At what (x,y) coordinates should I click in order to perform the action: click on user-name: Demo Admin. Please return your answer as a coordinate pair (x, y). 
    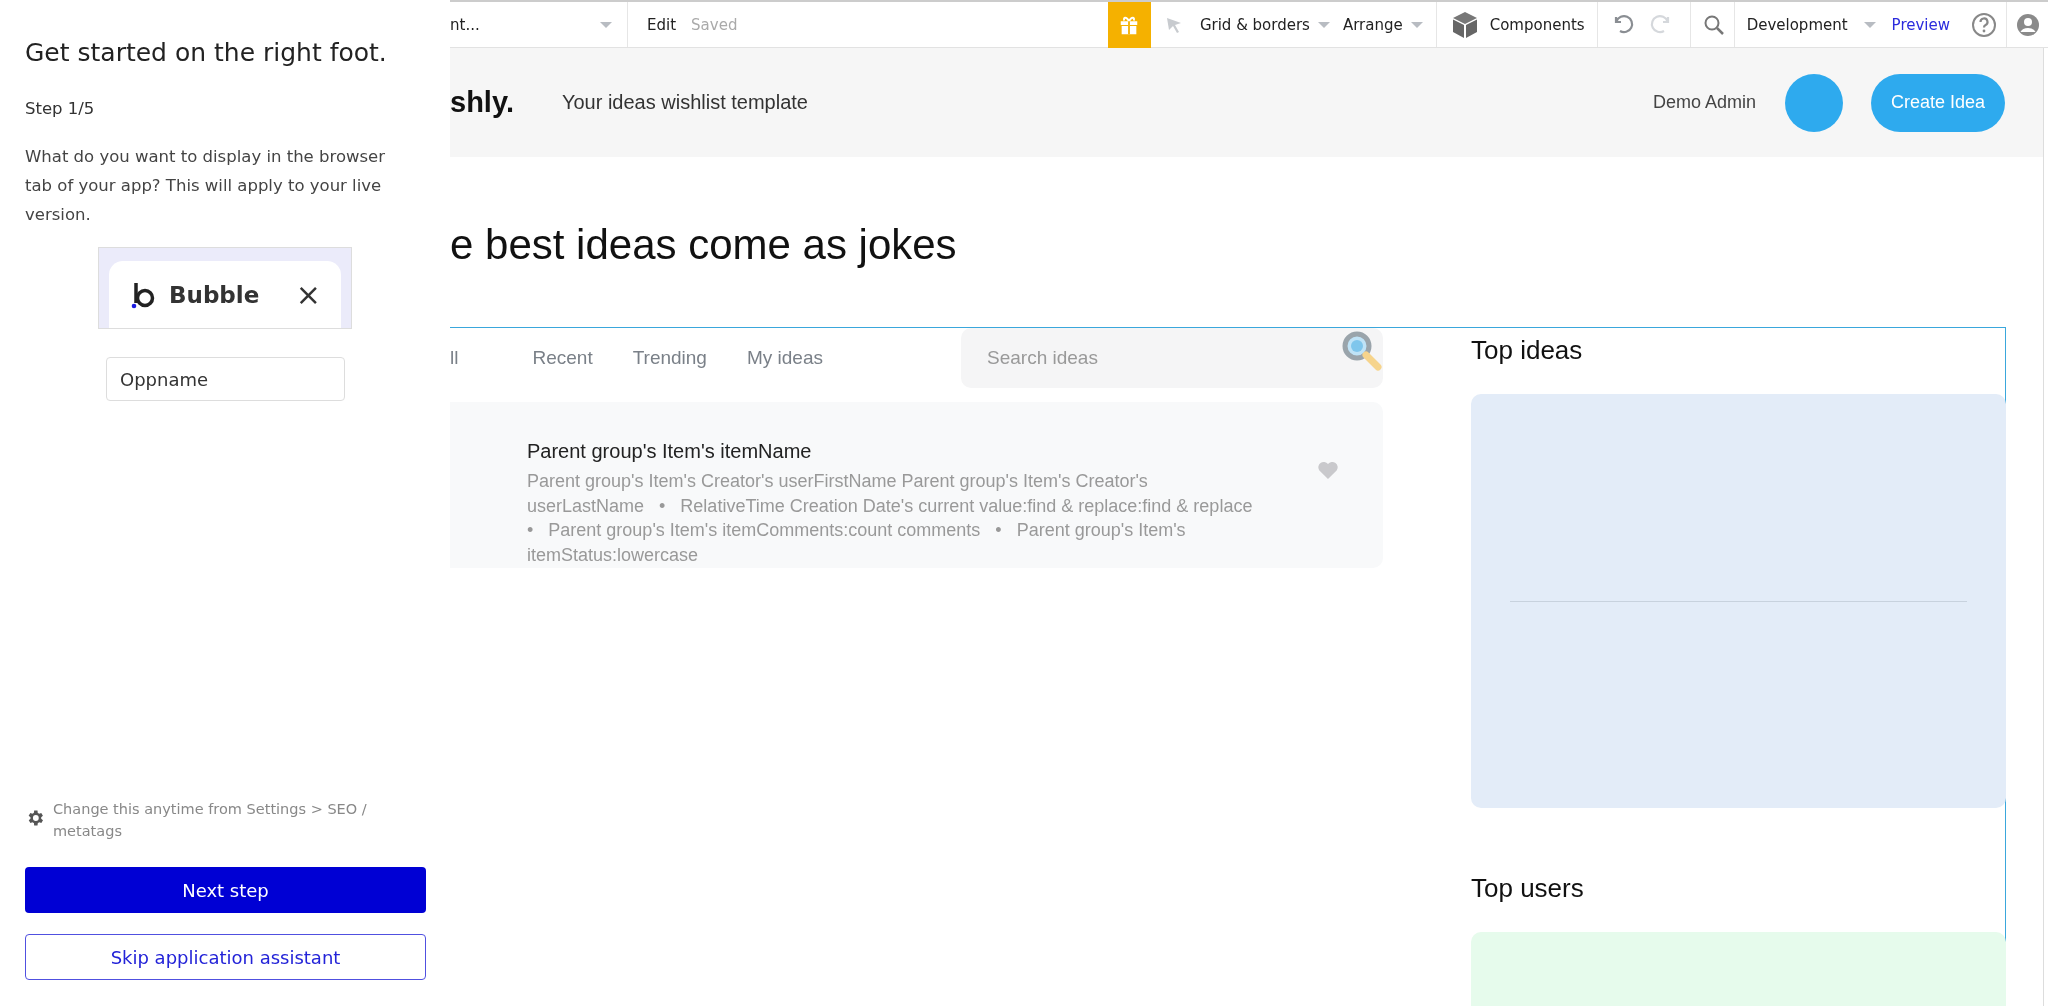
    Looking at the image, I should click on (1704, 102).